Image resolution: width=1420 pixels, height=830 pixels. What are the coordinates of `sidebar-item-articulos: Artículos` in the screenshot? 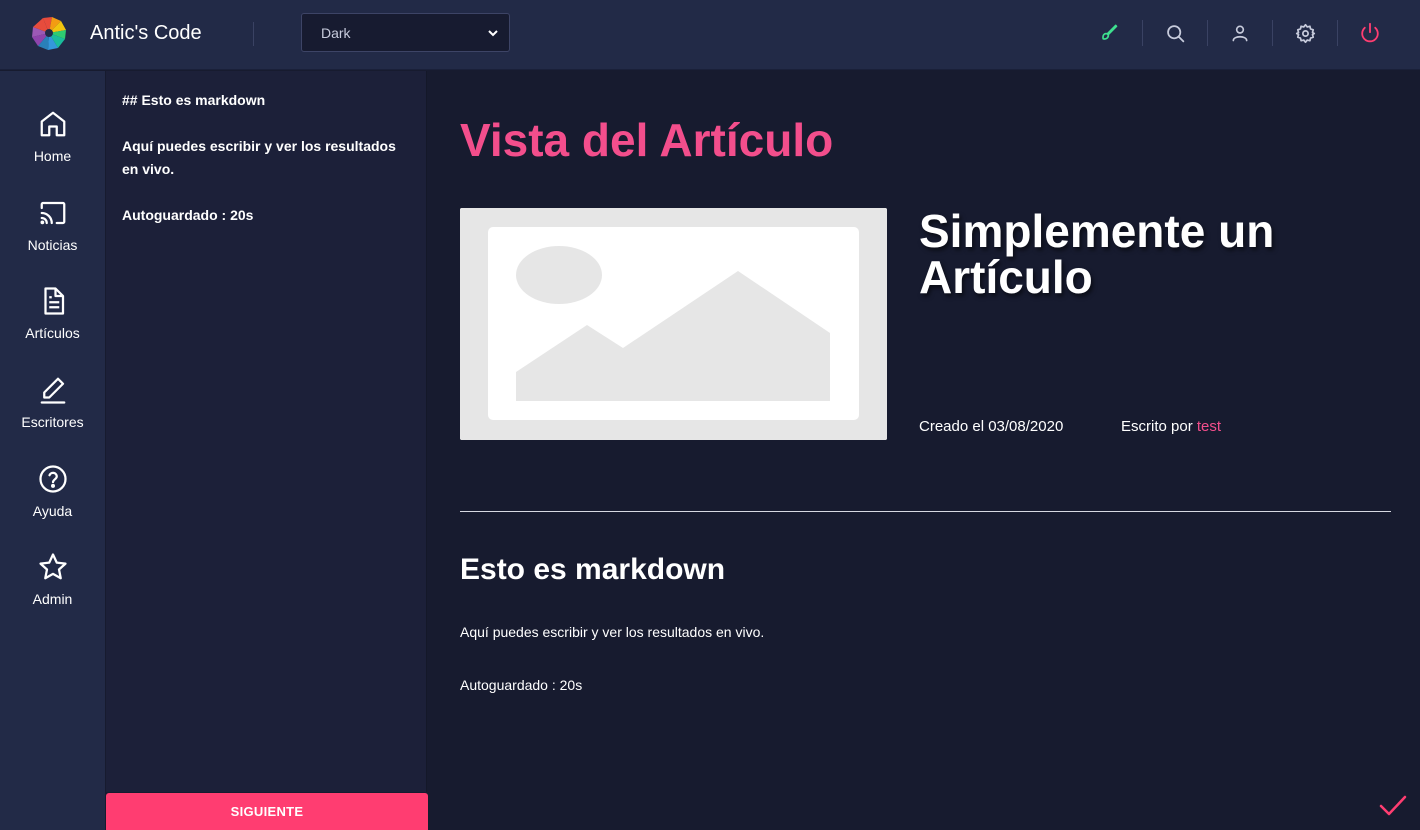 It's located at (52, 326).